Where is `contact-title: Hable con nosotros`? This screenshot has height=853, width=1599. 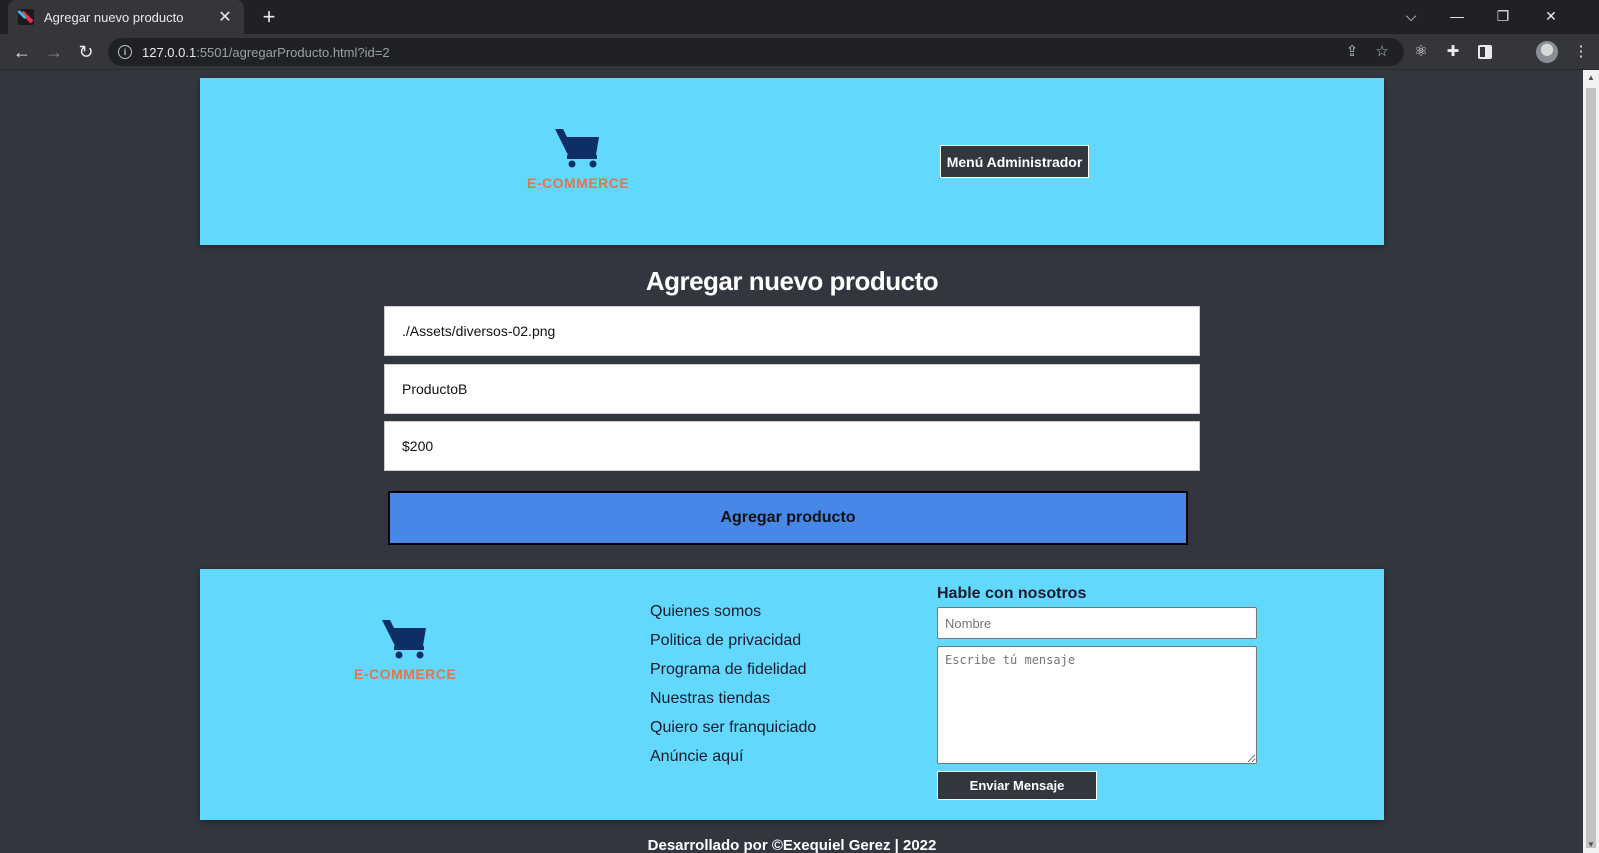 contact-title: Hable con nosotros is located at coordinates (1012, 593).